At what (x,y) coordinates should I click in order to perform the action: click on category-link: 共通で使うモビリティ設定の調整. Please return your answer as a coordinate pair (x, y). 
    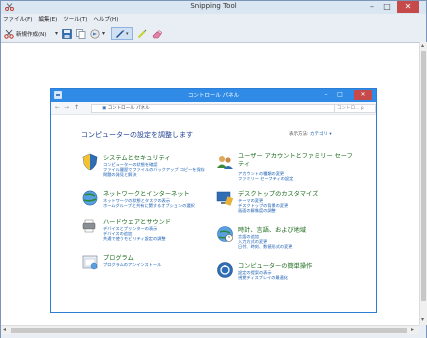
    Looking at the image, I should click on (134, 239).